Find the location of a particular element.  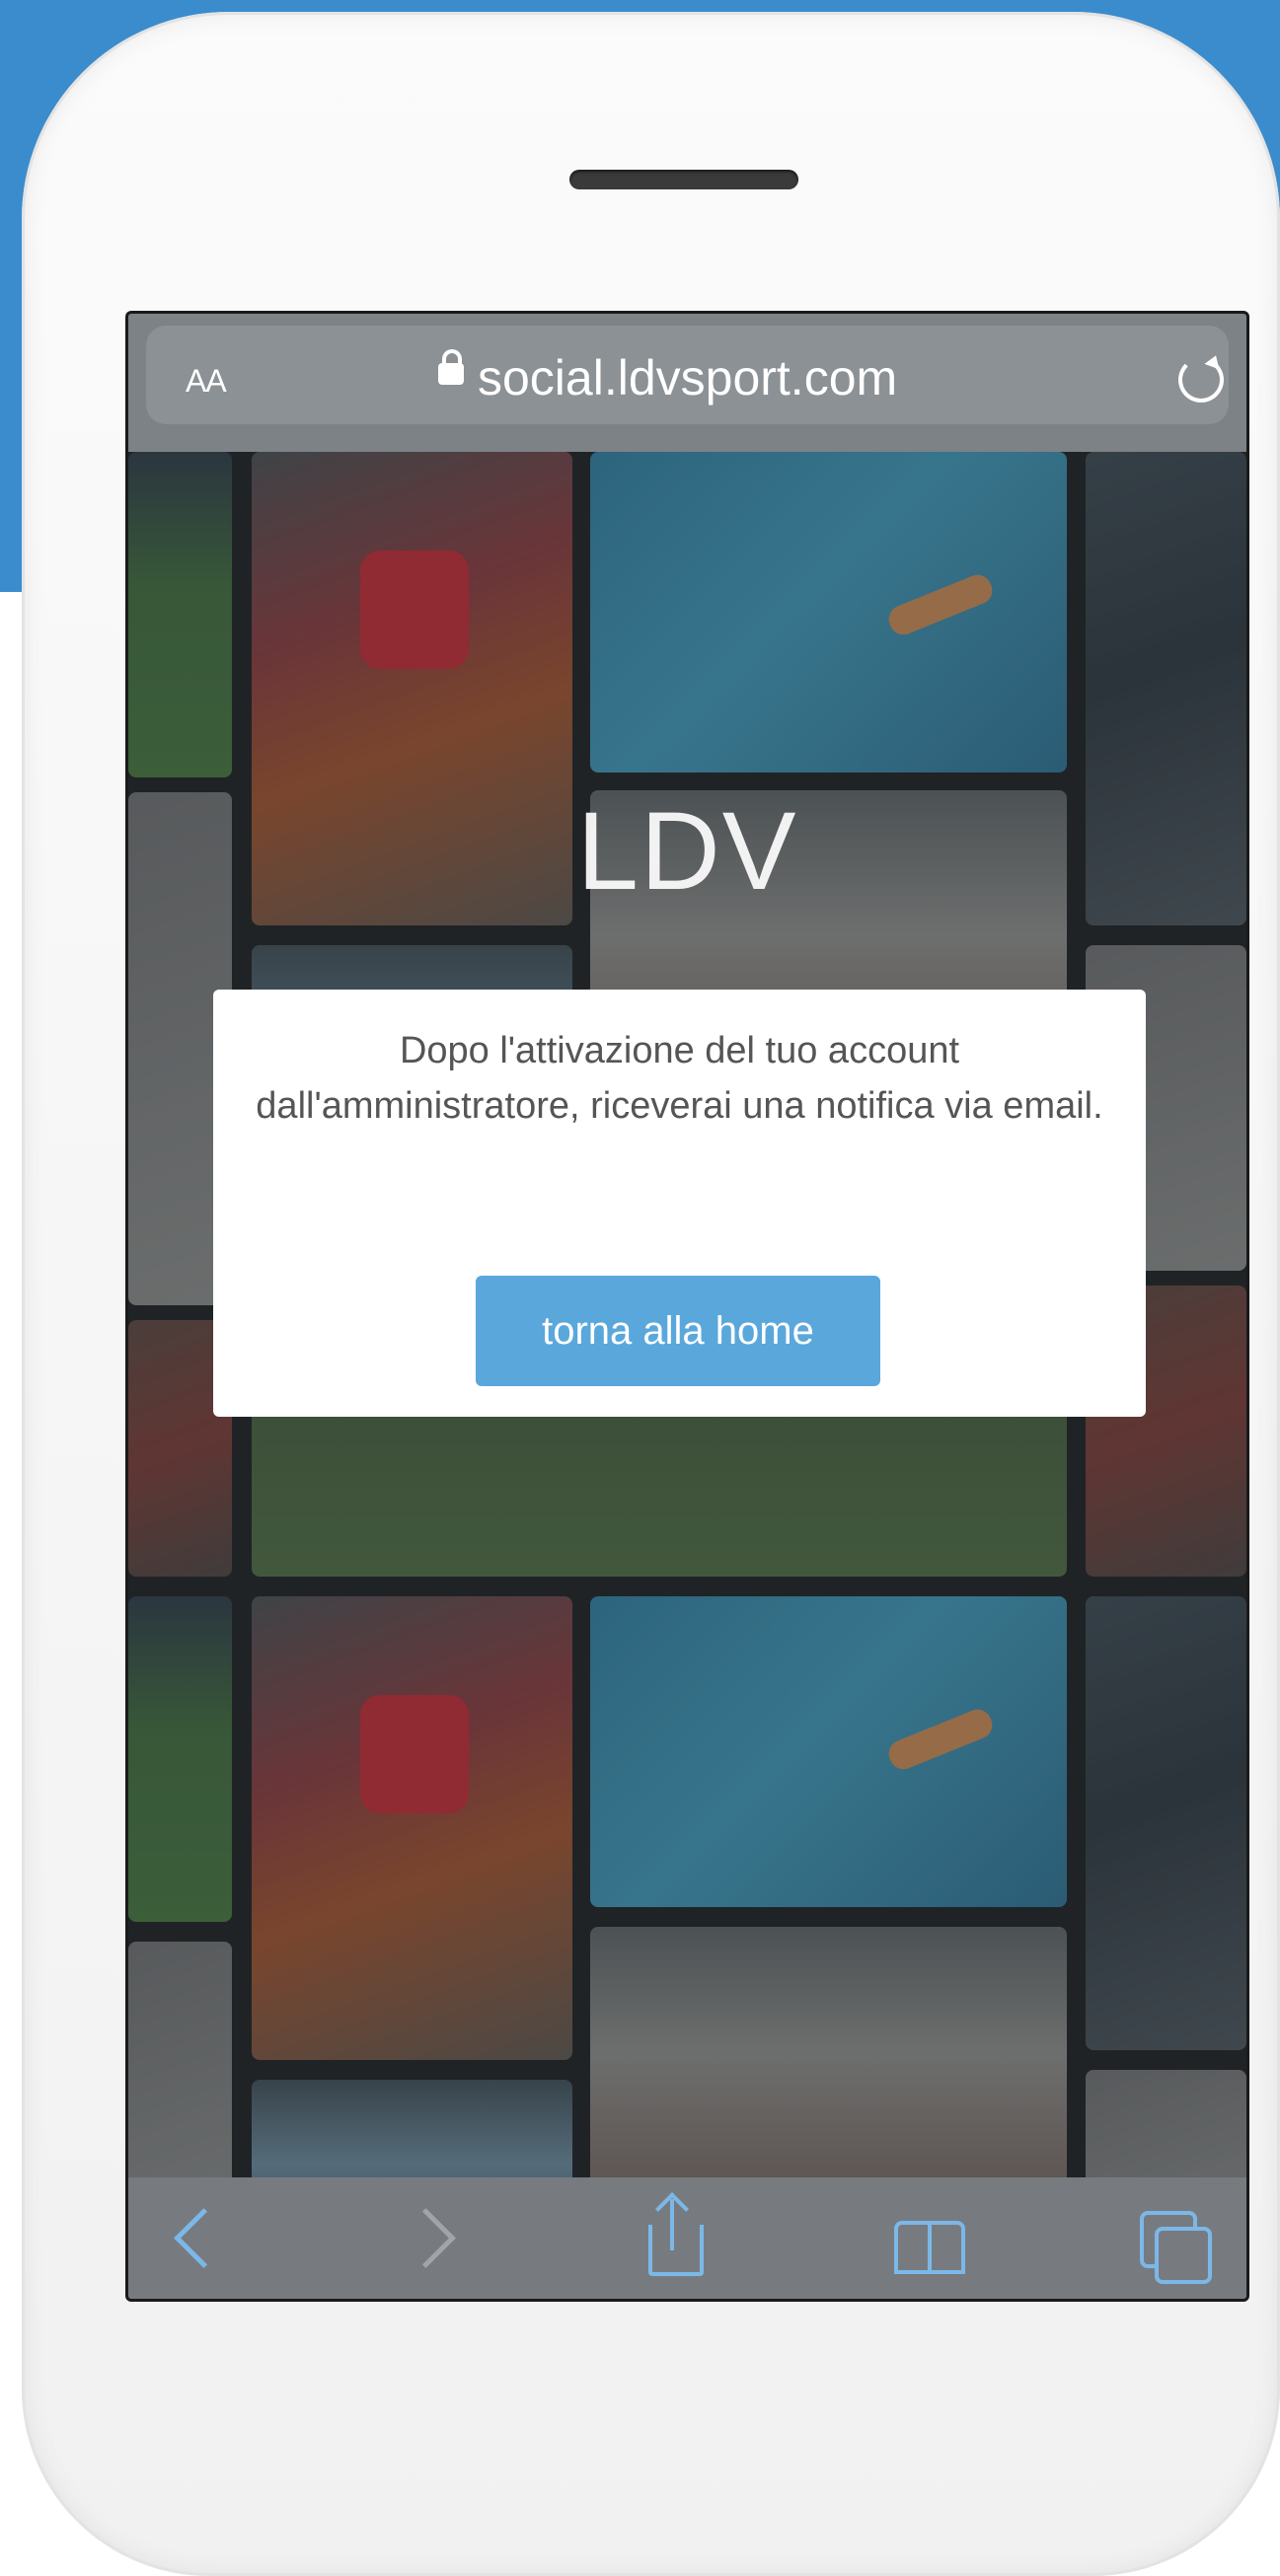

bookmarks-icon-left is located at coordinates (911, 2247).